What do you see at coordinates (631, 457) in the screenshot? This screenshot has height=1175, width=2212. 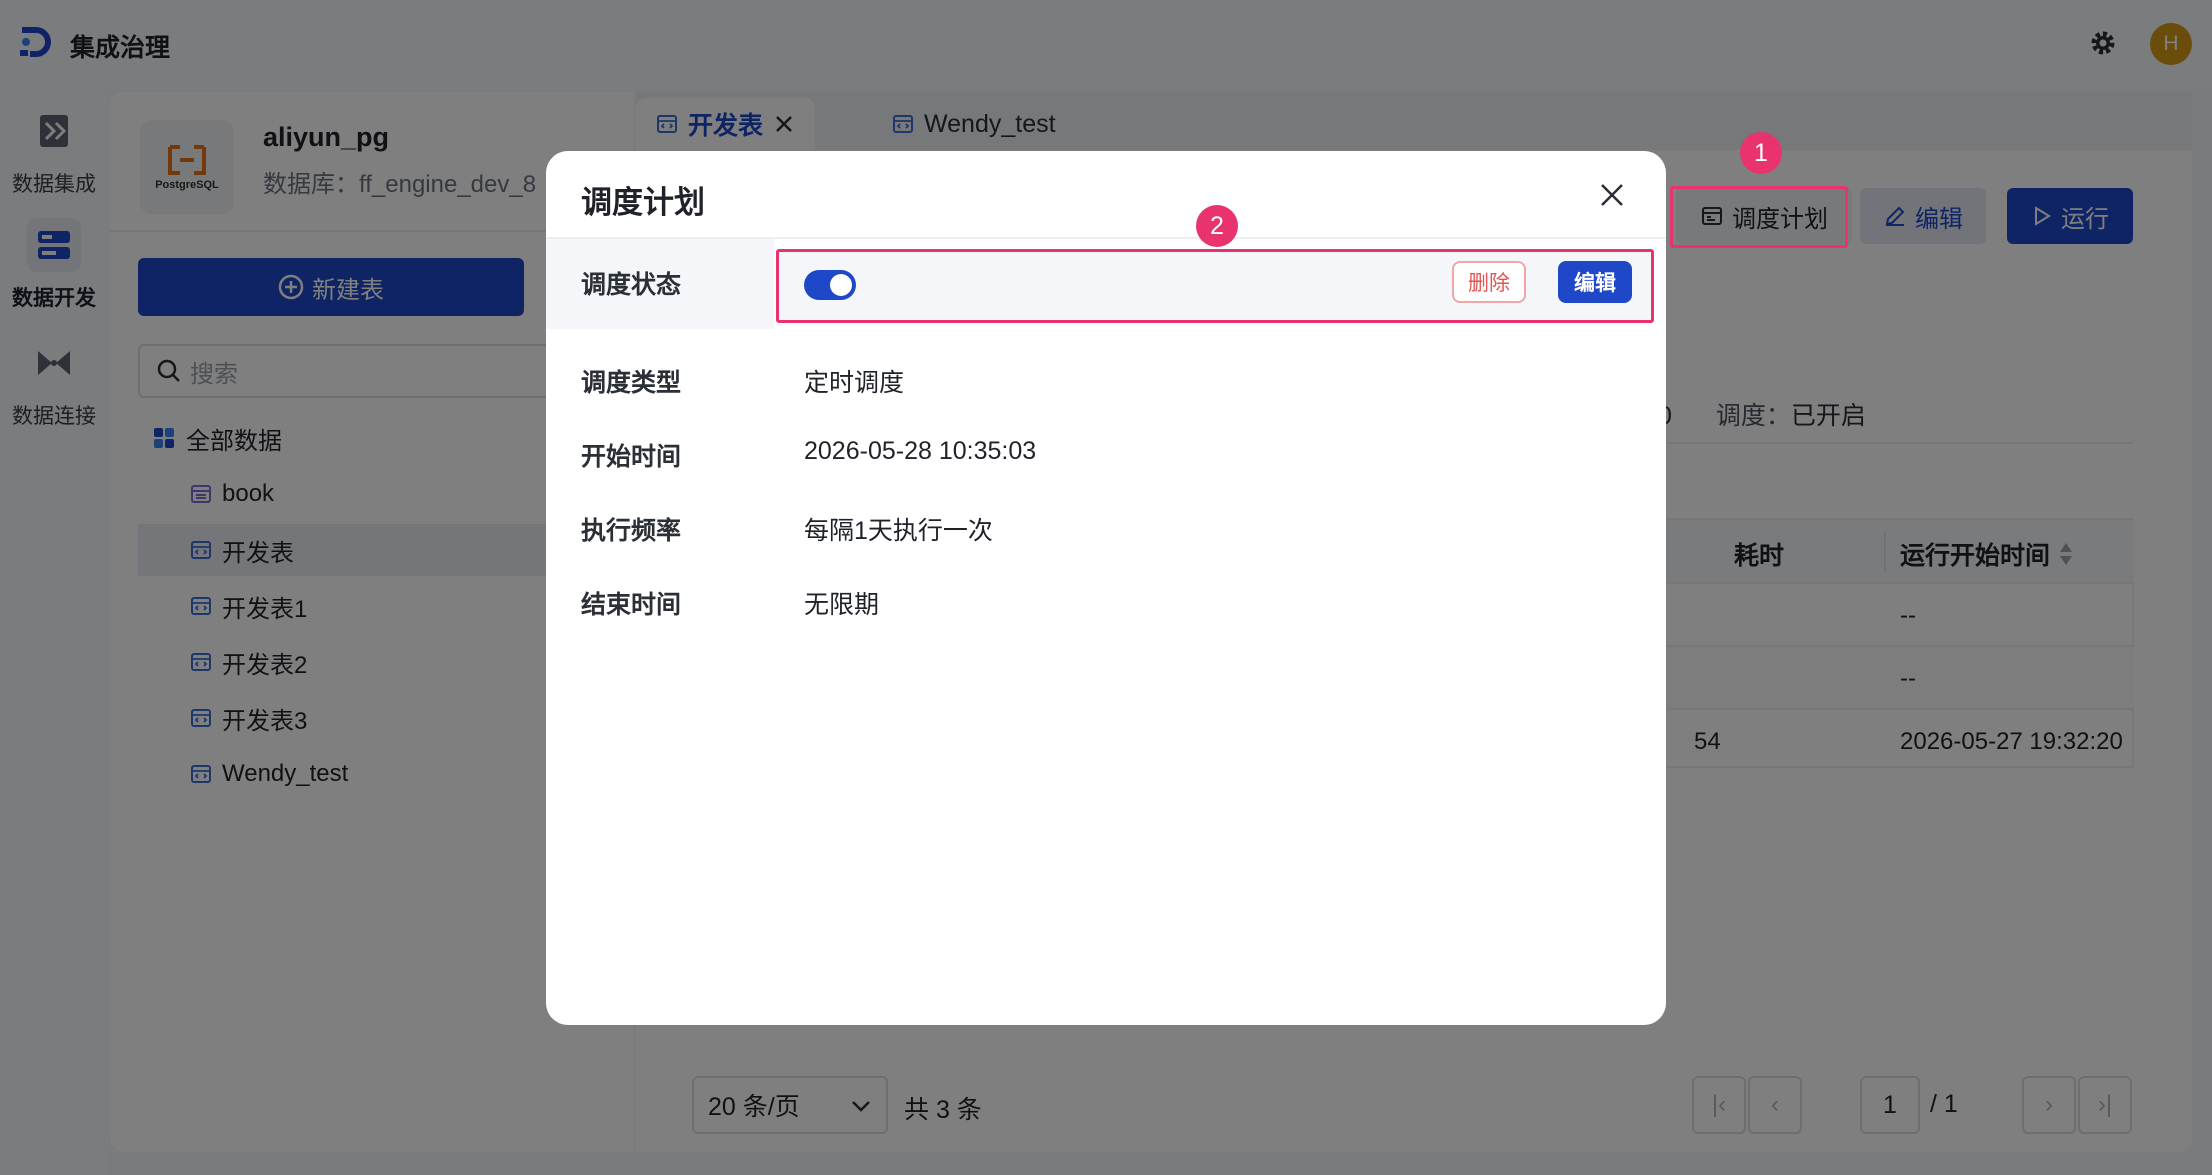 I see `field-label-start-time: 开始时间` at bounding box center [631, 457].